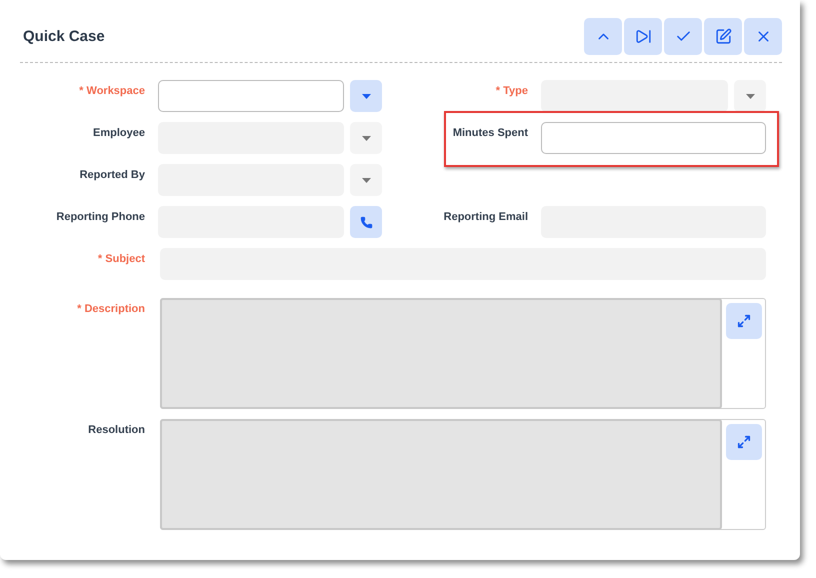  I want to click on skip-next-icon, so click(643, 36).